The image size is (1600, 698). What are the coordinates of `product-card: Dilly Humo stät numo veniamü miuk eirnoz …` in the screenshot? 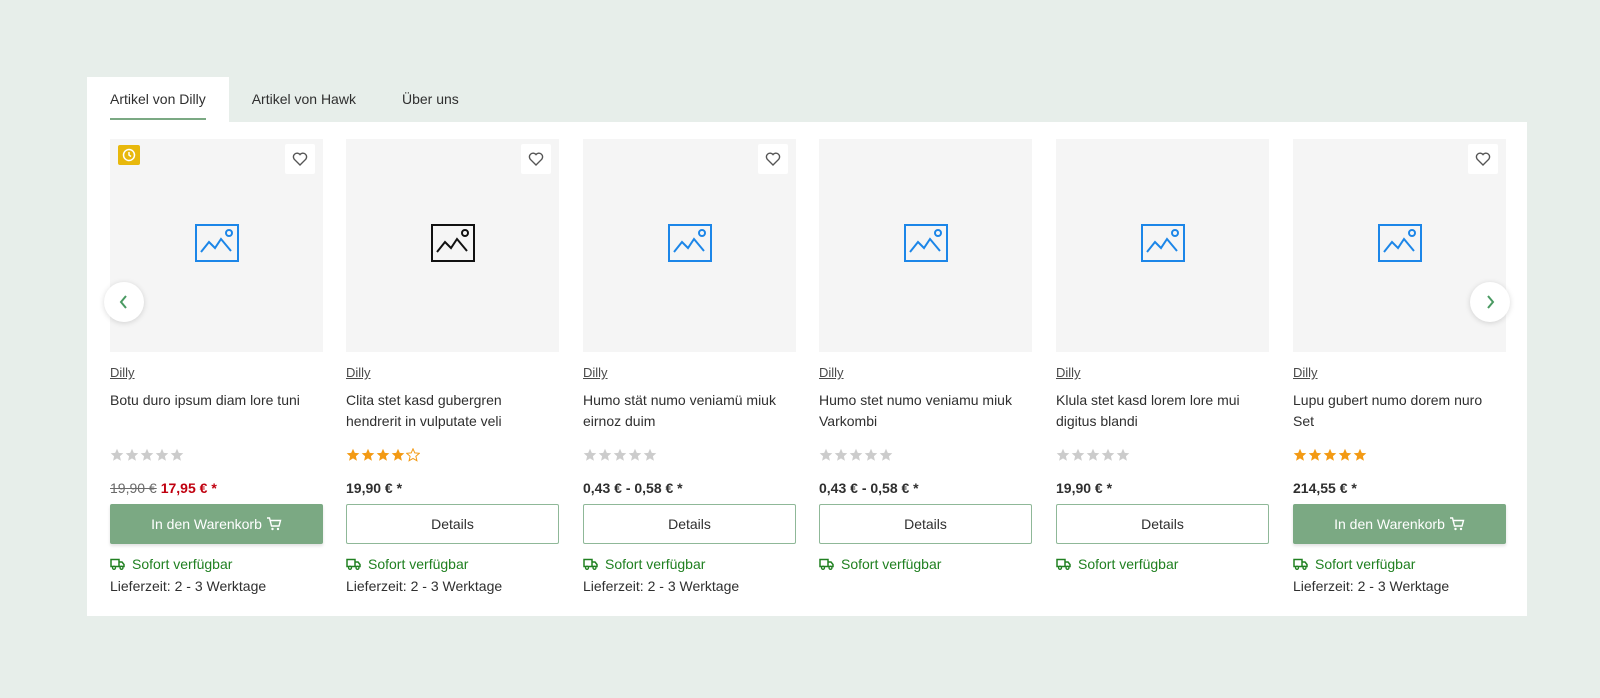 It's located at (689, 368).